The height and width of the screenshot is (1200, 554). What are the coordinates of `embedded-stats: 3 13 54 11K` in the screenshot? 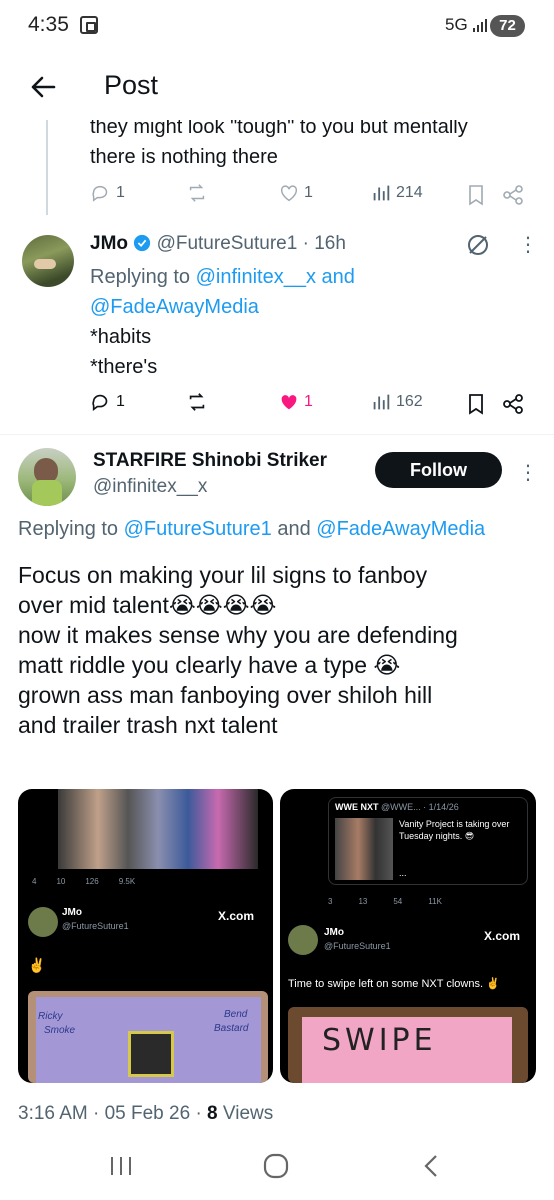 It's located at (385, 901).